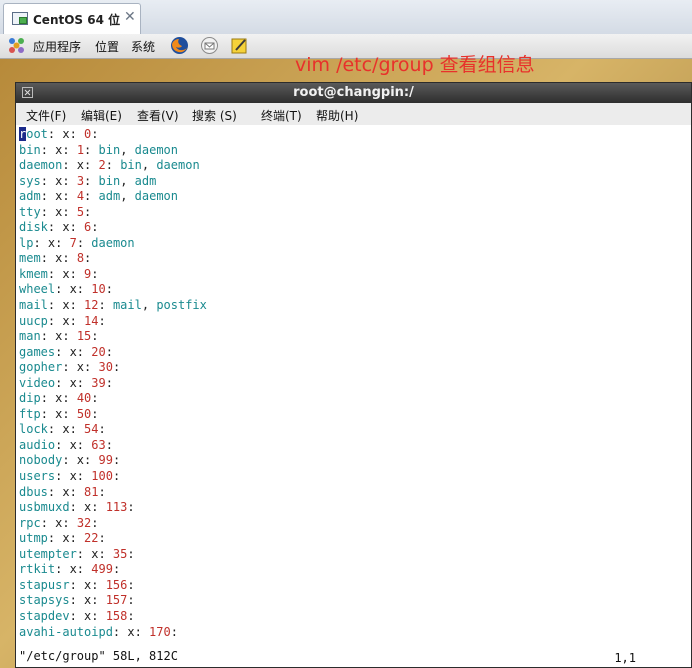 The height and width of the screenshot is (668, 692). What do you see at coordinates (33, 538) in the screenshot?
I see `group-name: utmp` at bounding box center [33, 538].